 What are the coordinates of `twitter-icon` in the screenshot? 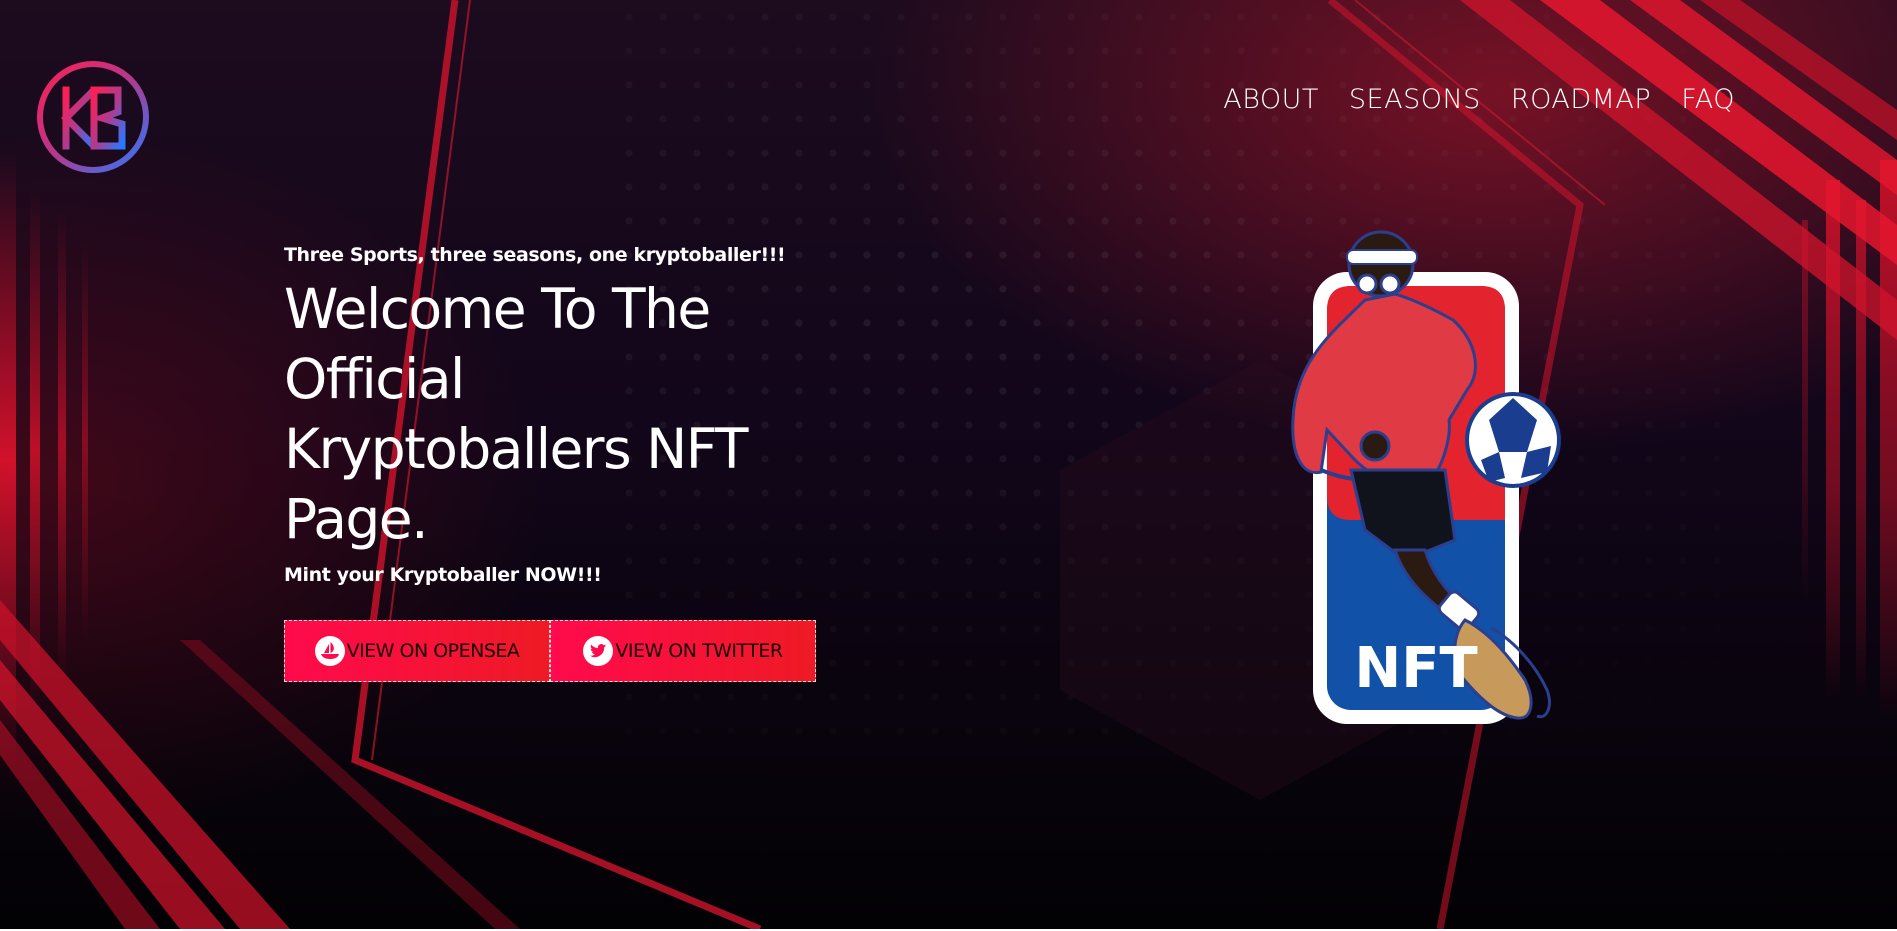 It's located at (598, 651).